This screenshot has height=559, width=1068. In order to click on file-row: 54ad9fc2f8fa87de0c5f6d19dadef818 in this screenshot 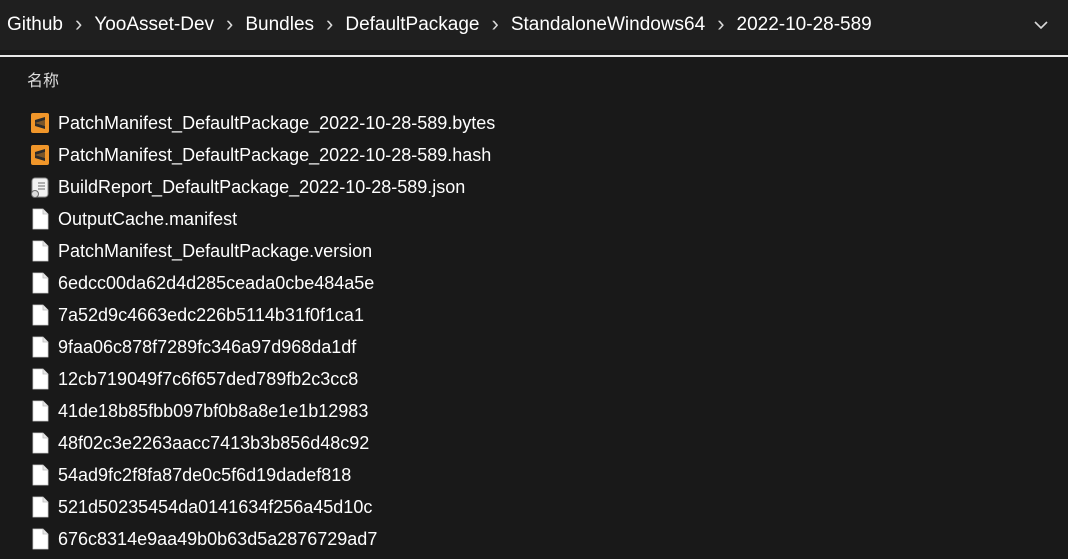, I will do `click(534, 475)`.